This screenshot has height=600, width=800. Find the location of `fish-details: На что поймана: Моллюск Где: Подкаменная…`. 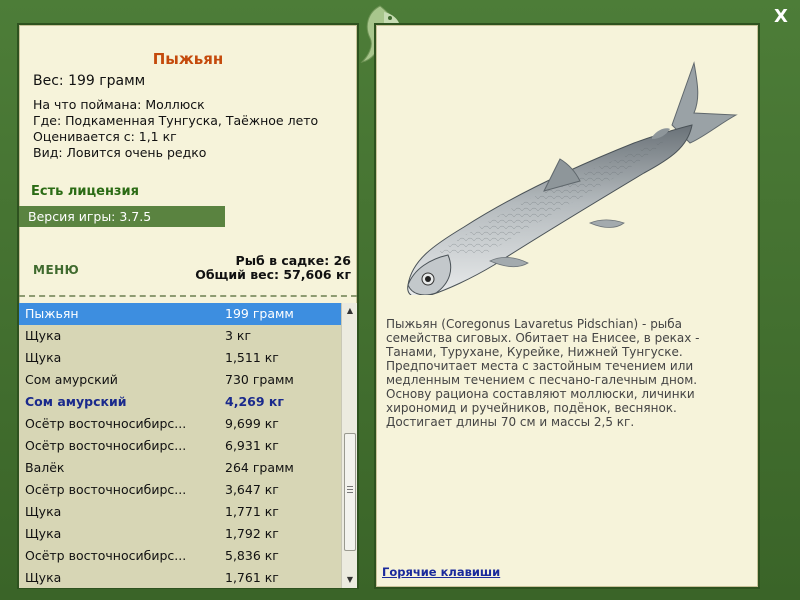

fish-details: На что поймана: Моллюск Где: Подкаменная… is located at coordinates (175, 129).